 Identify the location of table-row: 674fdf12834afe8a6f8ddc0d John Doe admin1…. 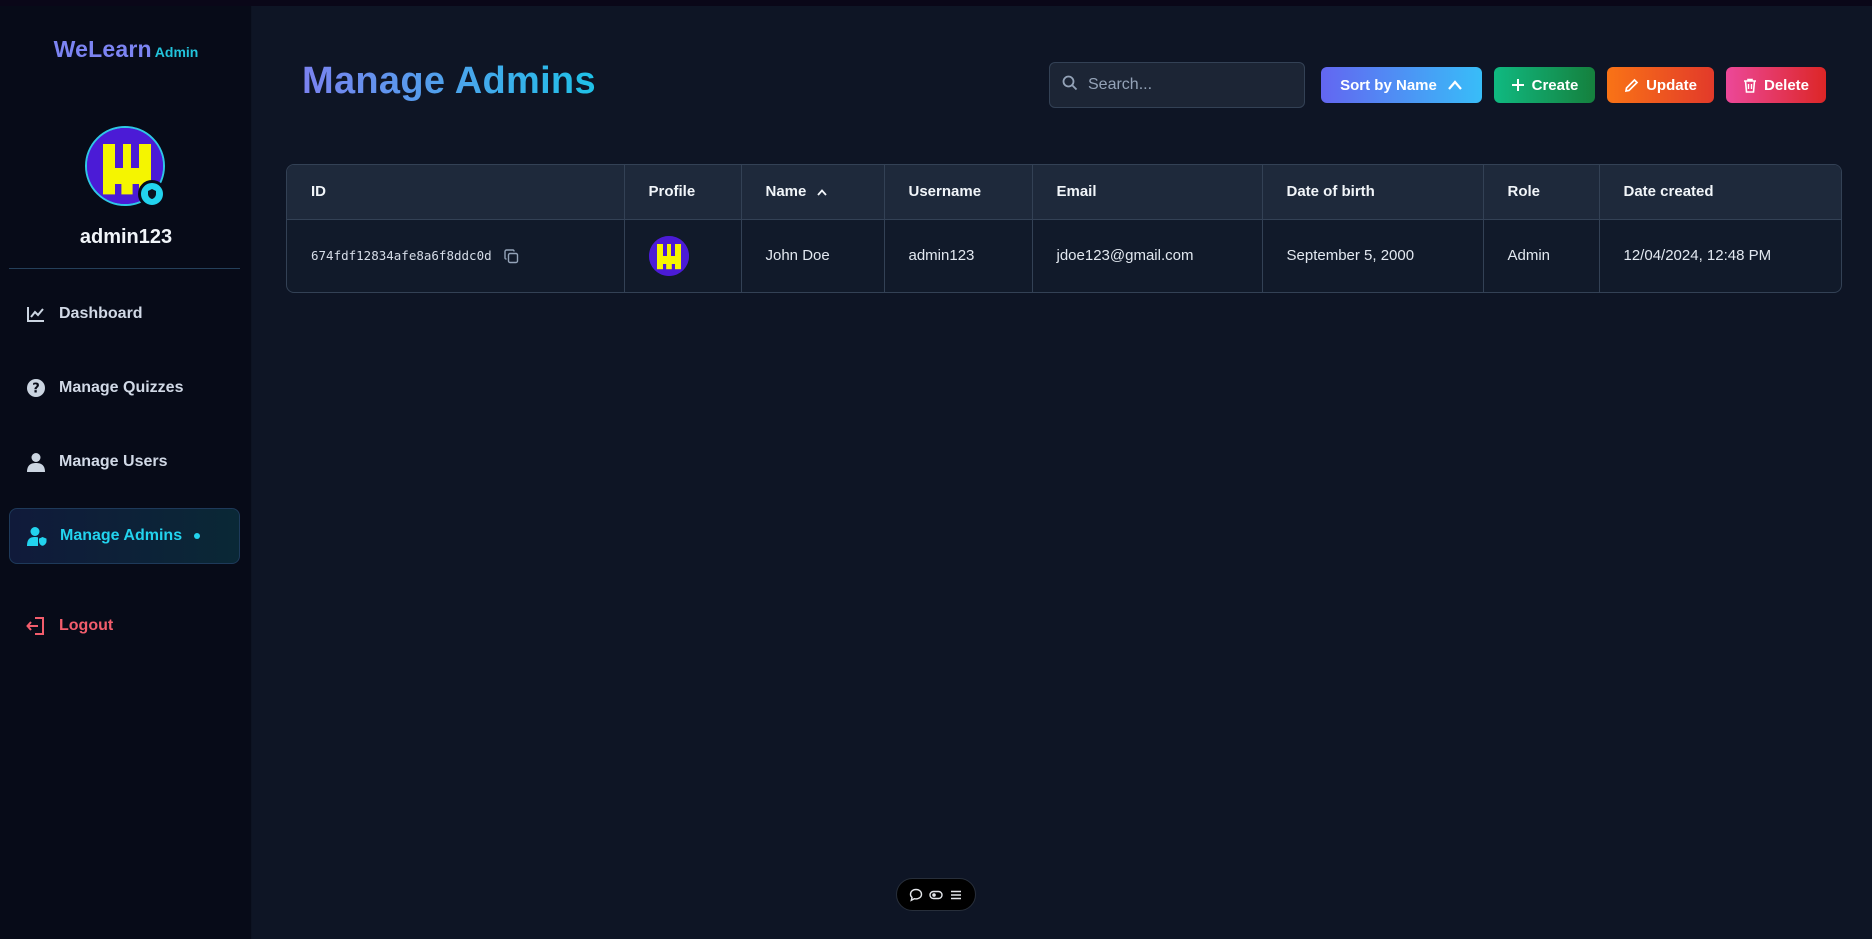
(1064, 255).